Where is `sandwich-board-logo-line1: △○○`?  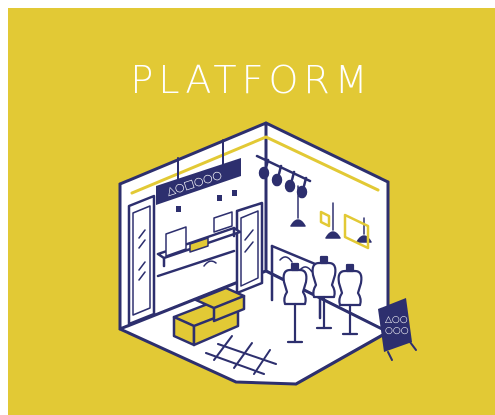
sandwich-board-logo-line1: △○○ is located at coordinates (396, 320).